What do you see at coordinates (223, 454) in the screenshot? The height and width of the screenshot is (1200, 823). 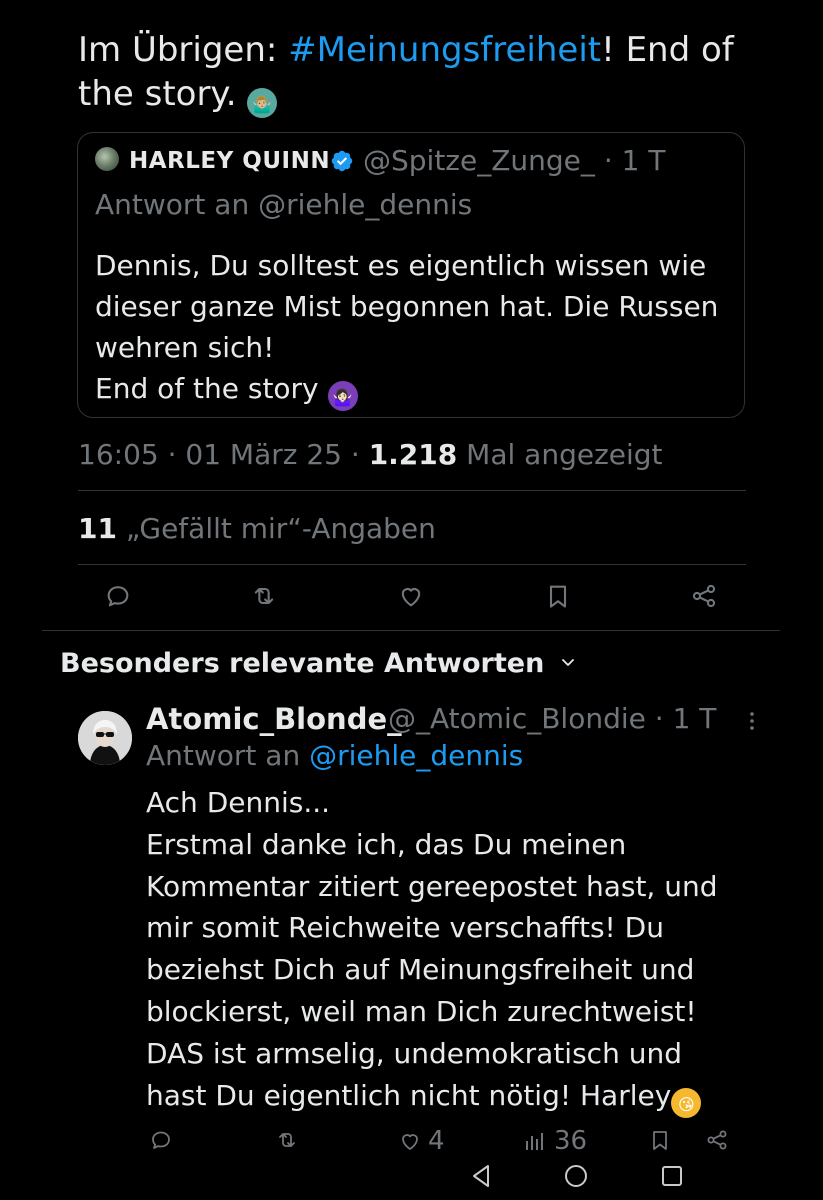 I see `tweet-timestamp: 16:05 · 01 März 25 ·` at bounding box center [223, 454].